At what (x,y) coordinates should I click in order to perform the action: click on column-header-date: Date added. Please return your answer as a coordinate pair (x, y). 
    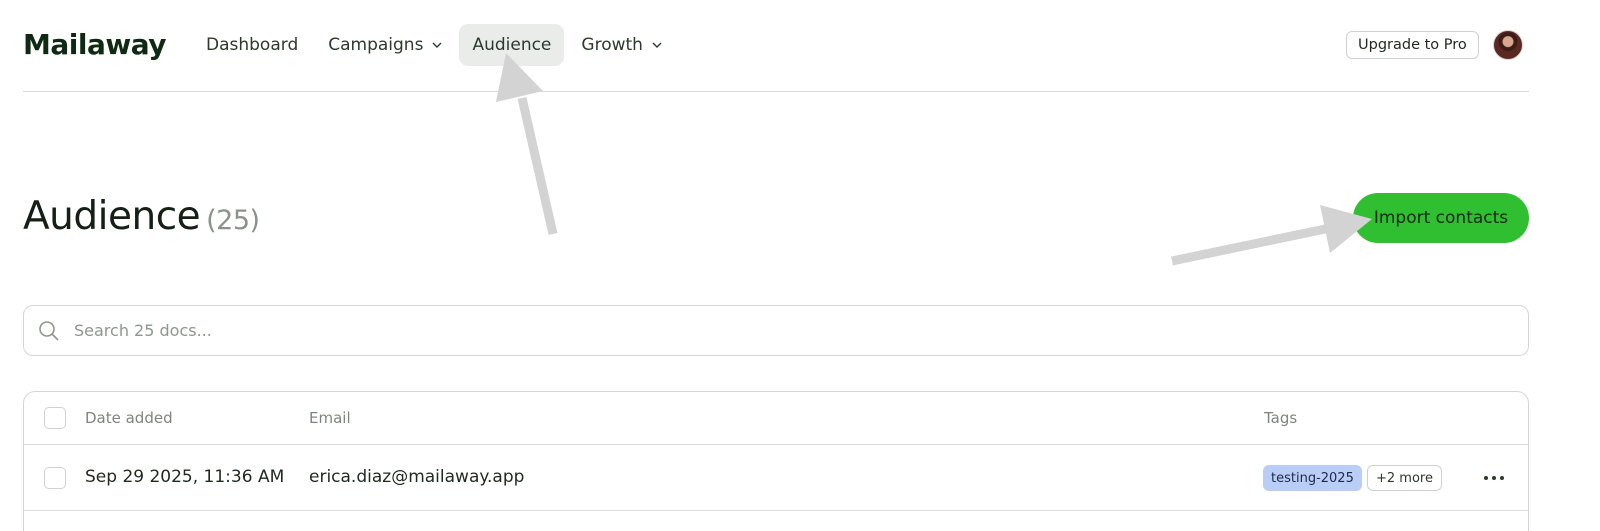
    Looking at the image, I should click on (129, 418).